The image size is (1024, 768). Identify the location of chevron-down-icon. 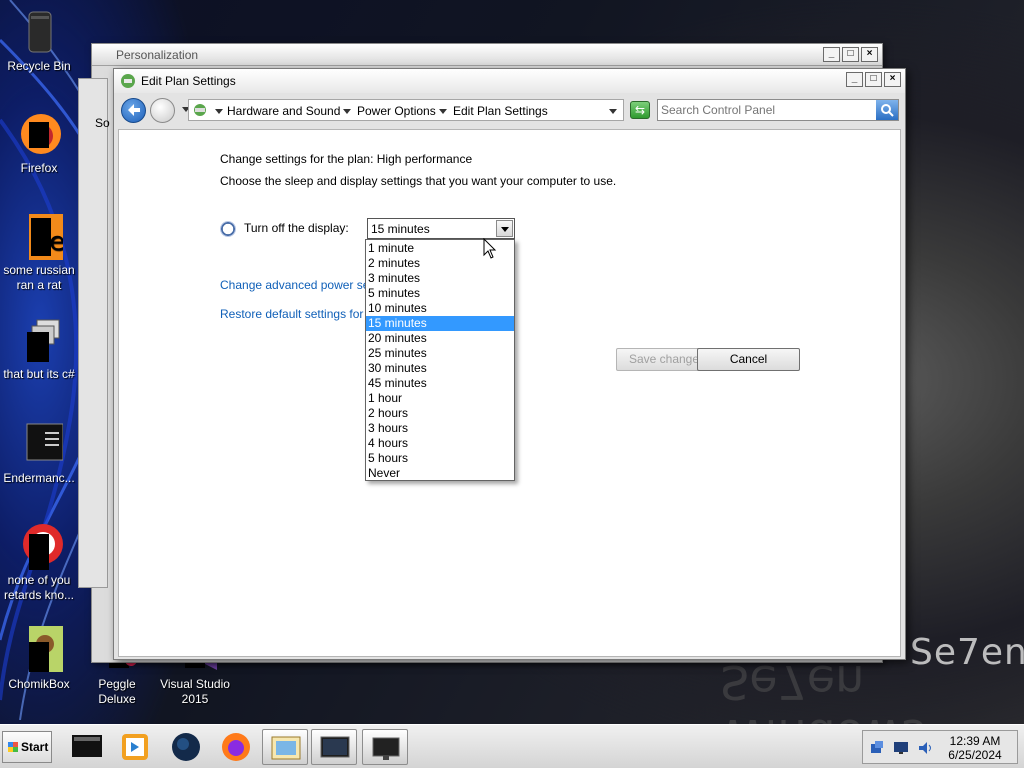
(505, 229).